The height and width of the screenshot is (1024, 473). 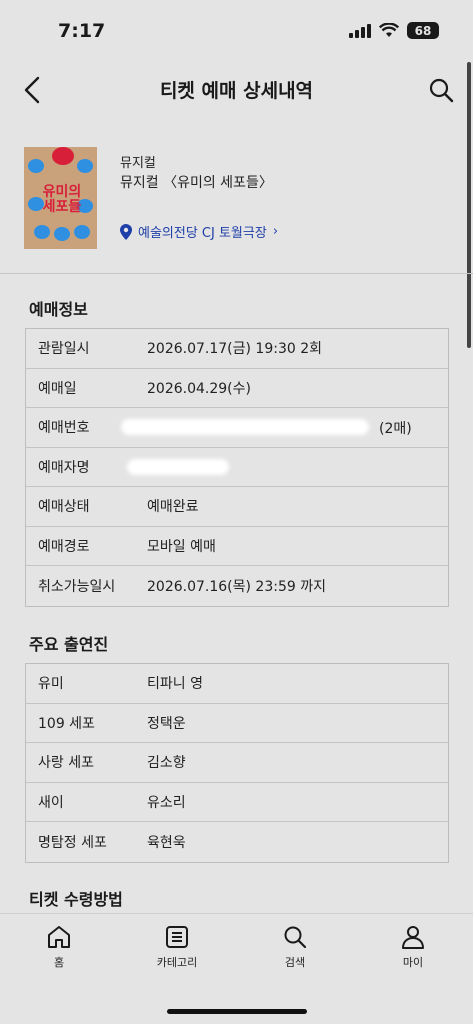 What do you see at coordinates (59, 962) in the screenshot?
I see `tab-label: 홈` at bounding box center [59, 962].